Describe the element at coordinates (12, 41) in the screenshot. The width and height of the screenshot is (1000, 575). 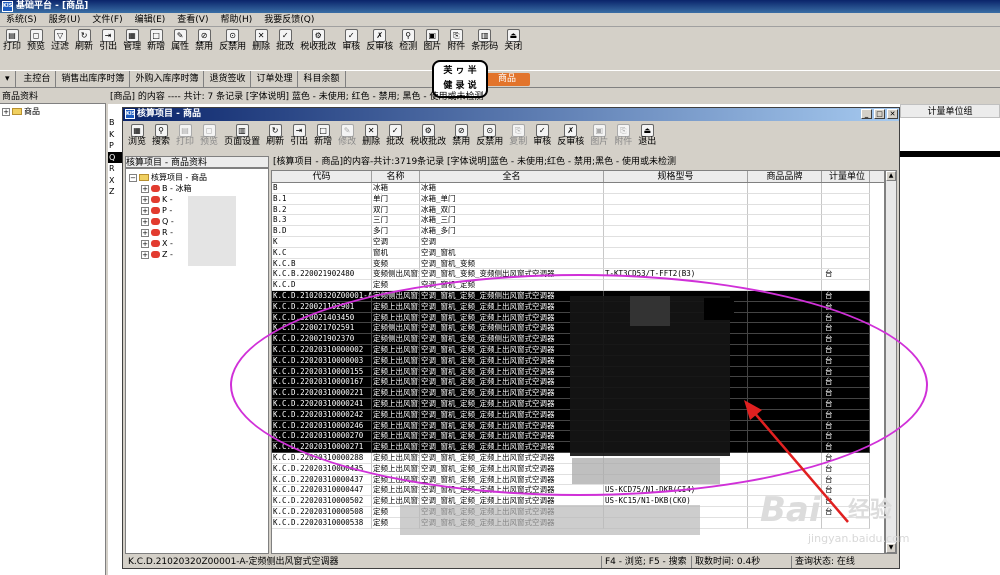
I see `toolbar-button-0: ▤ 打印` at that location.